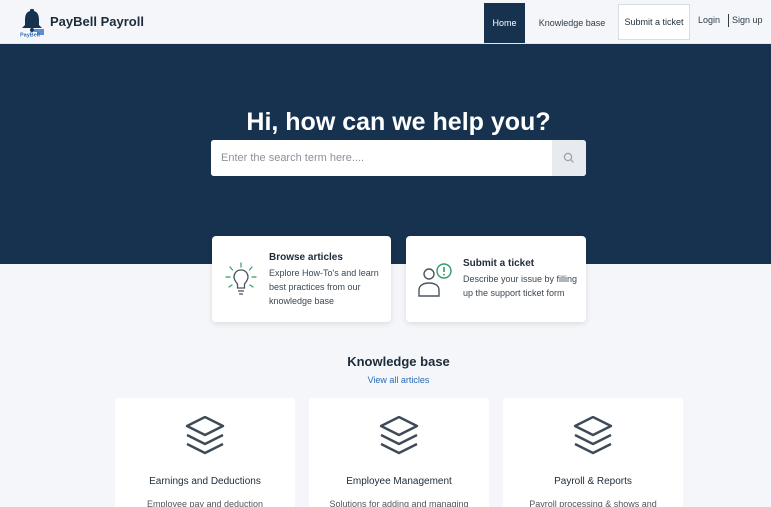 The height and width of the screenshot is (507, 771). Describe the element at coordinates (654, 22) in the screenshot. I see `nav-submit-ticket-button: Submit a ticket` at that location.